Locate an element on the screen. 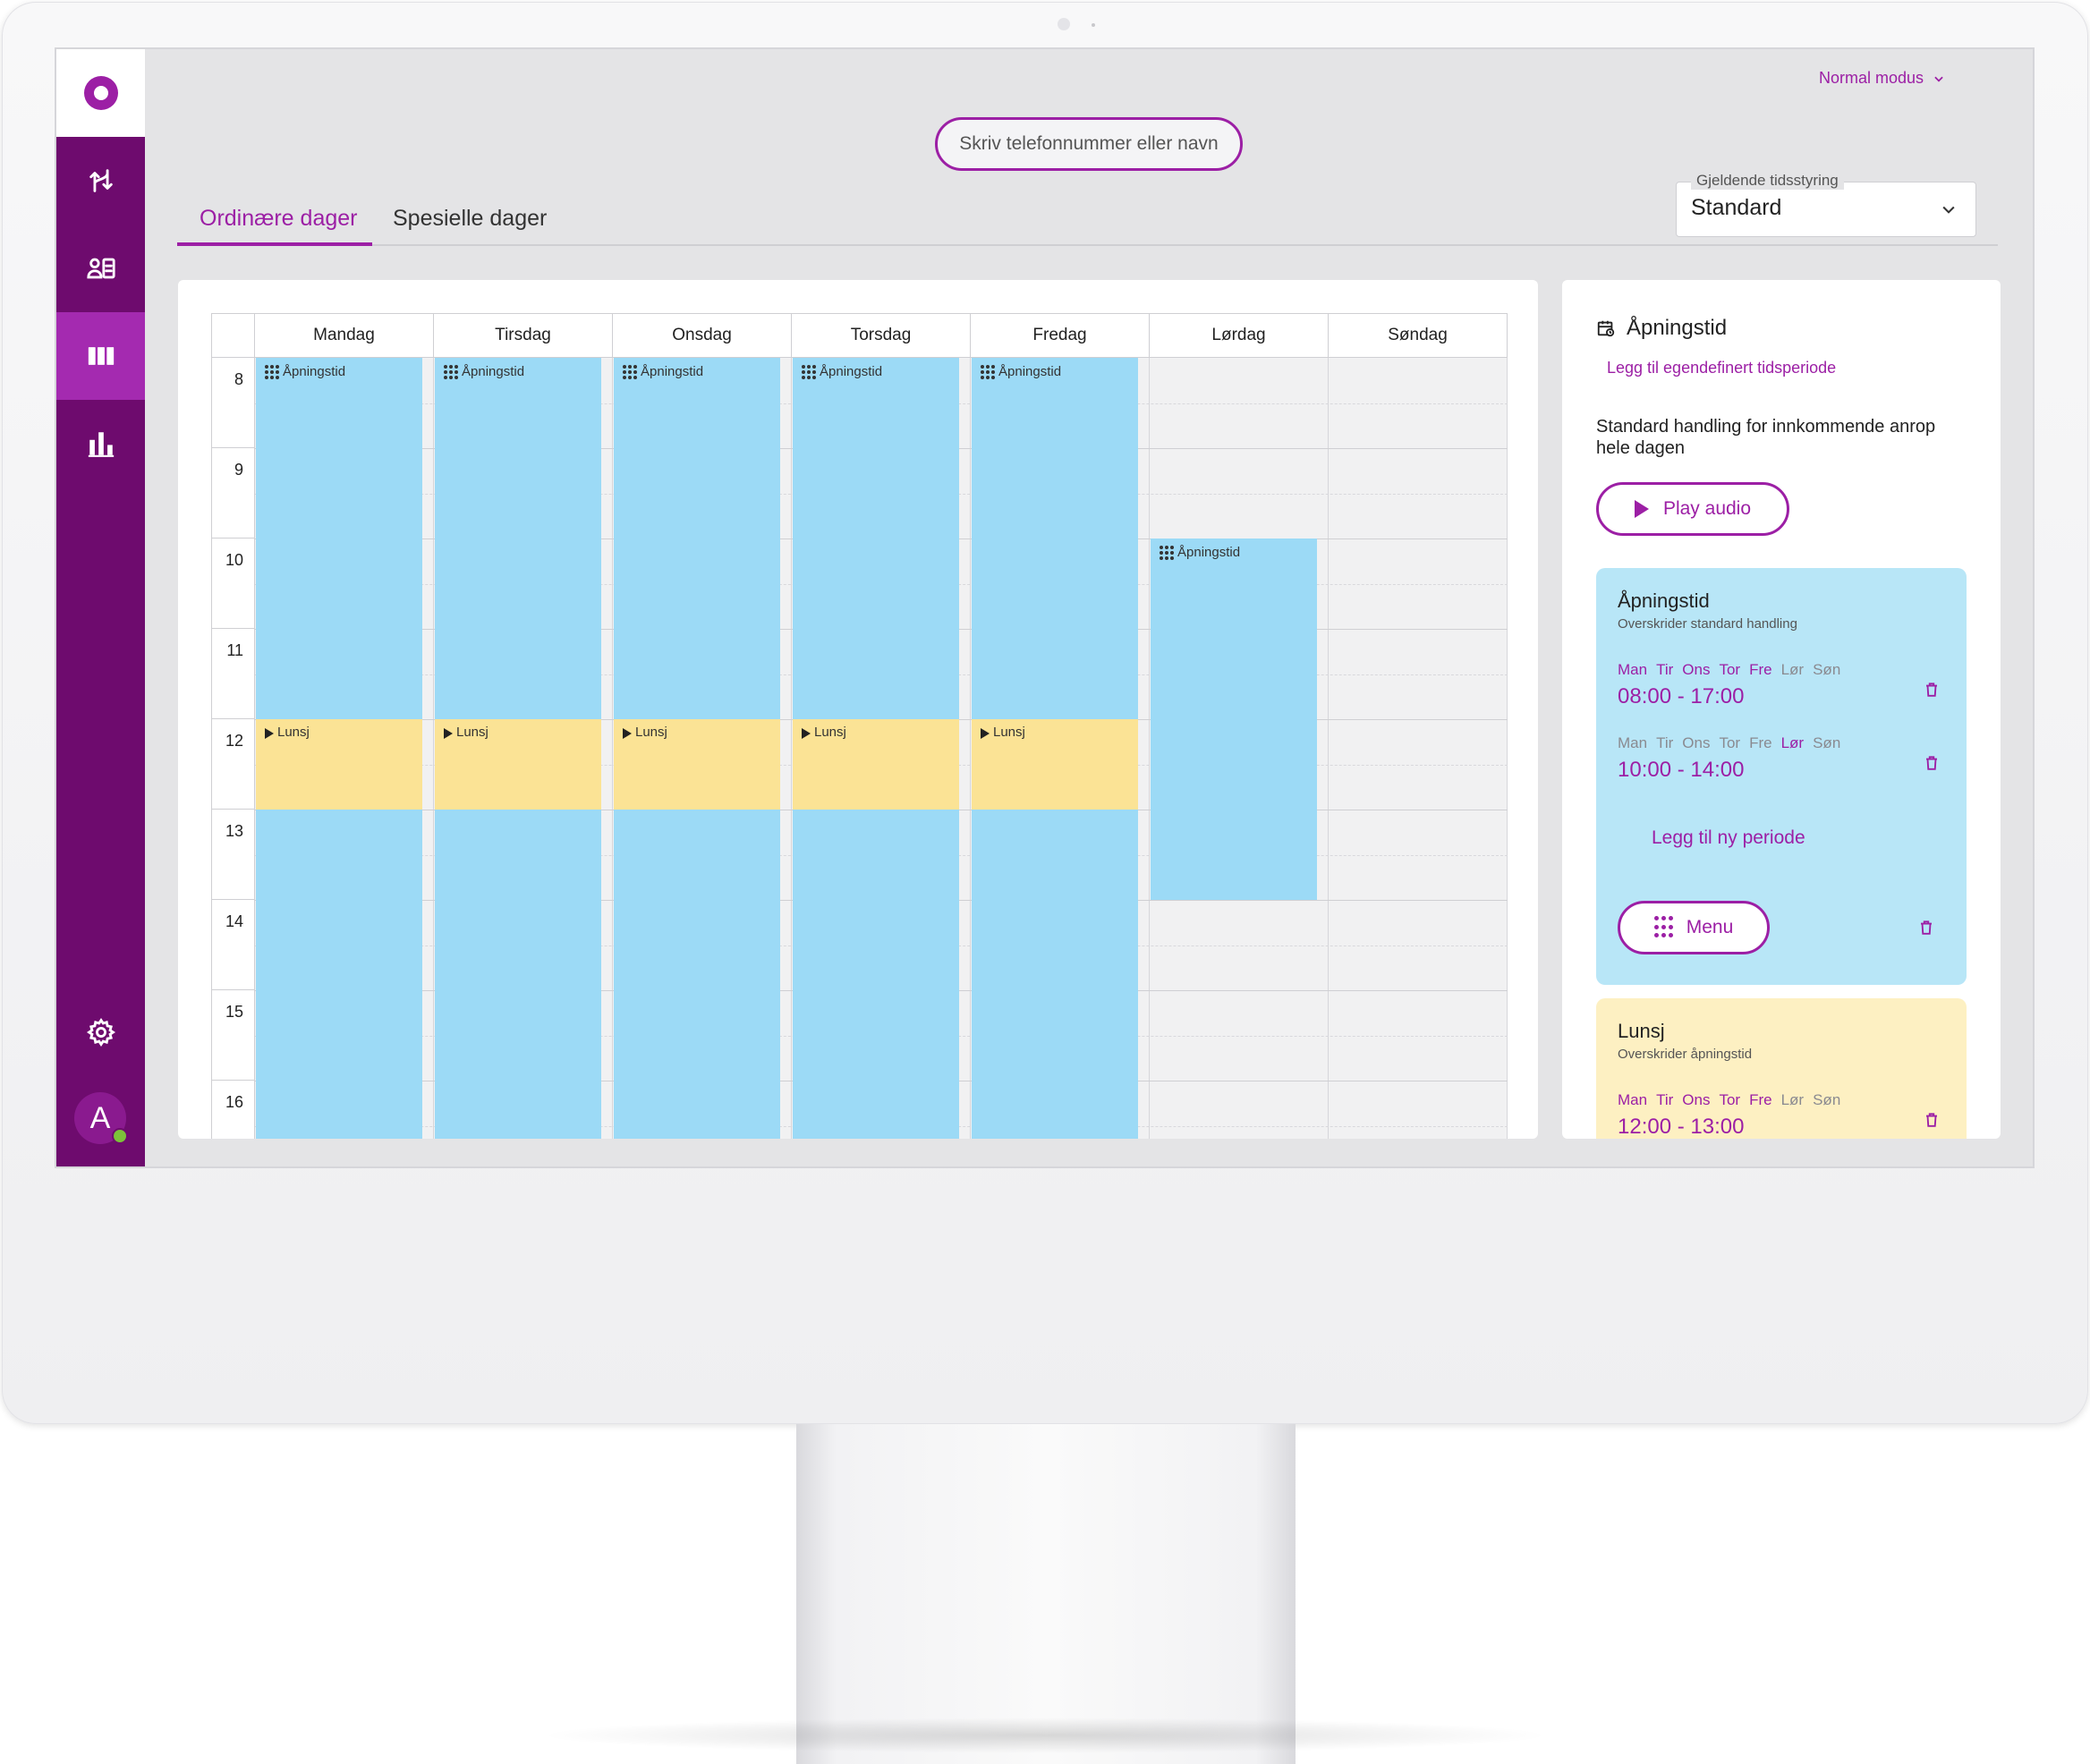 The width and height of the screenshot is (2090, 1764). logo-box is located at coordinates (100, 93).